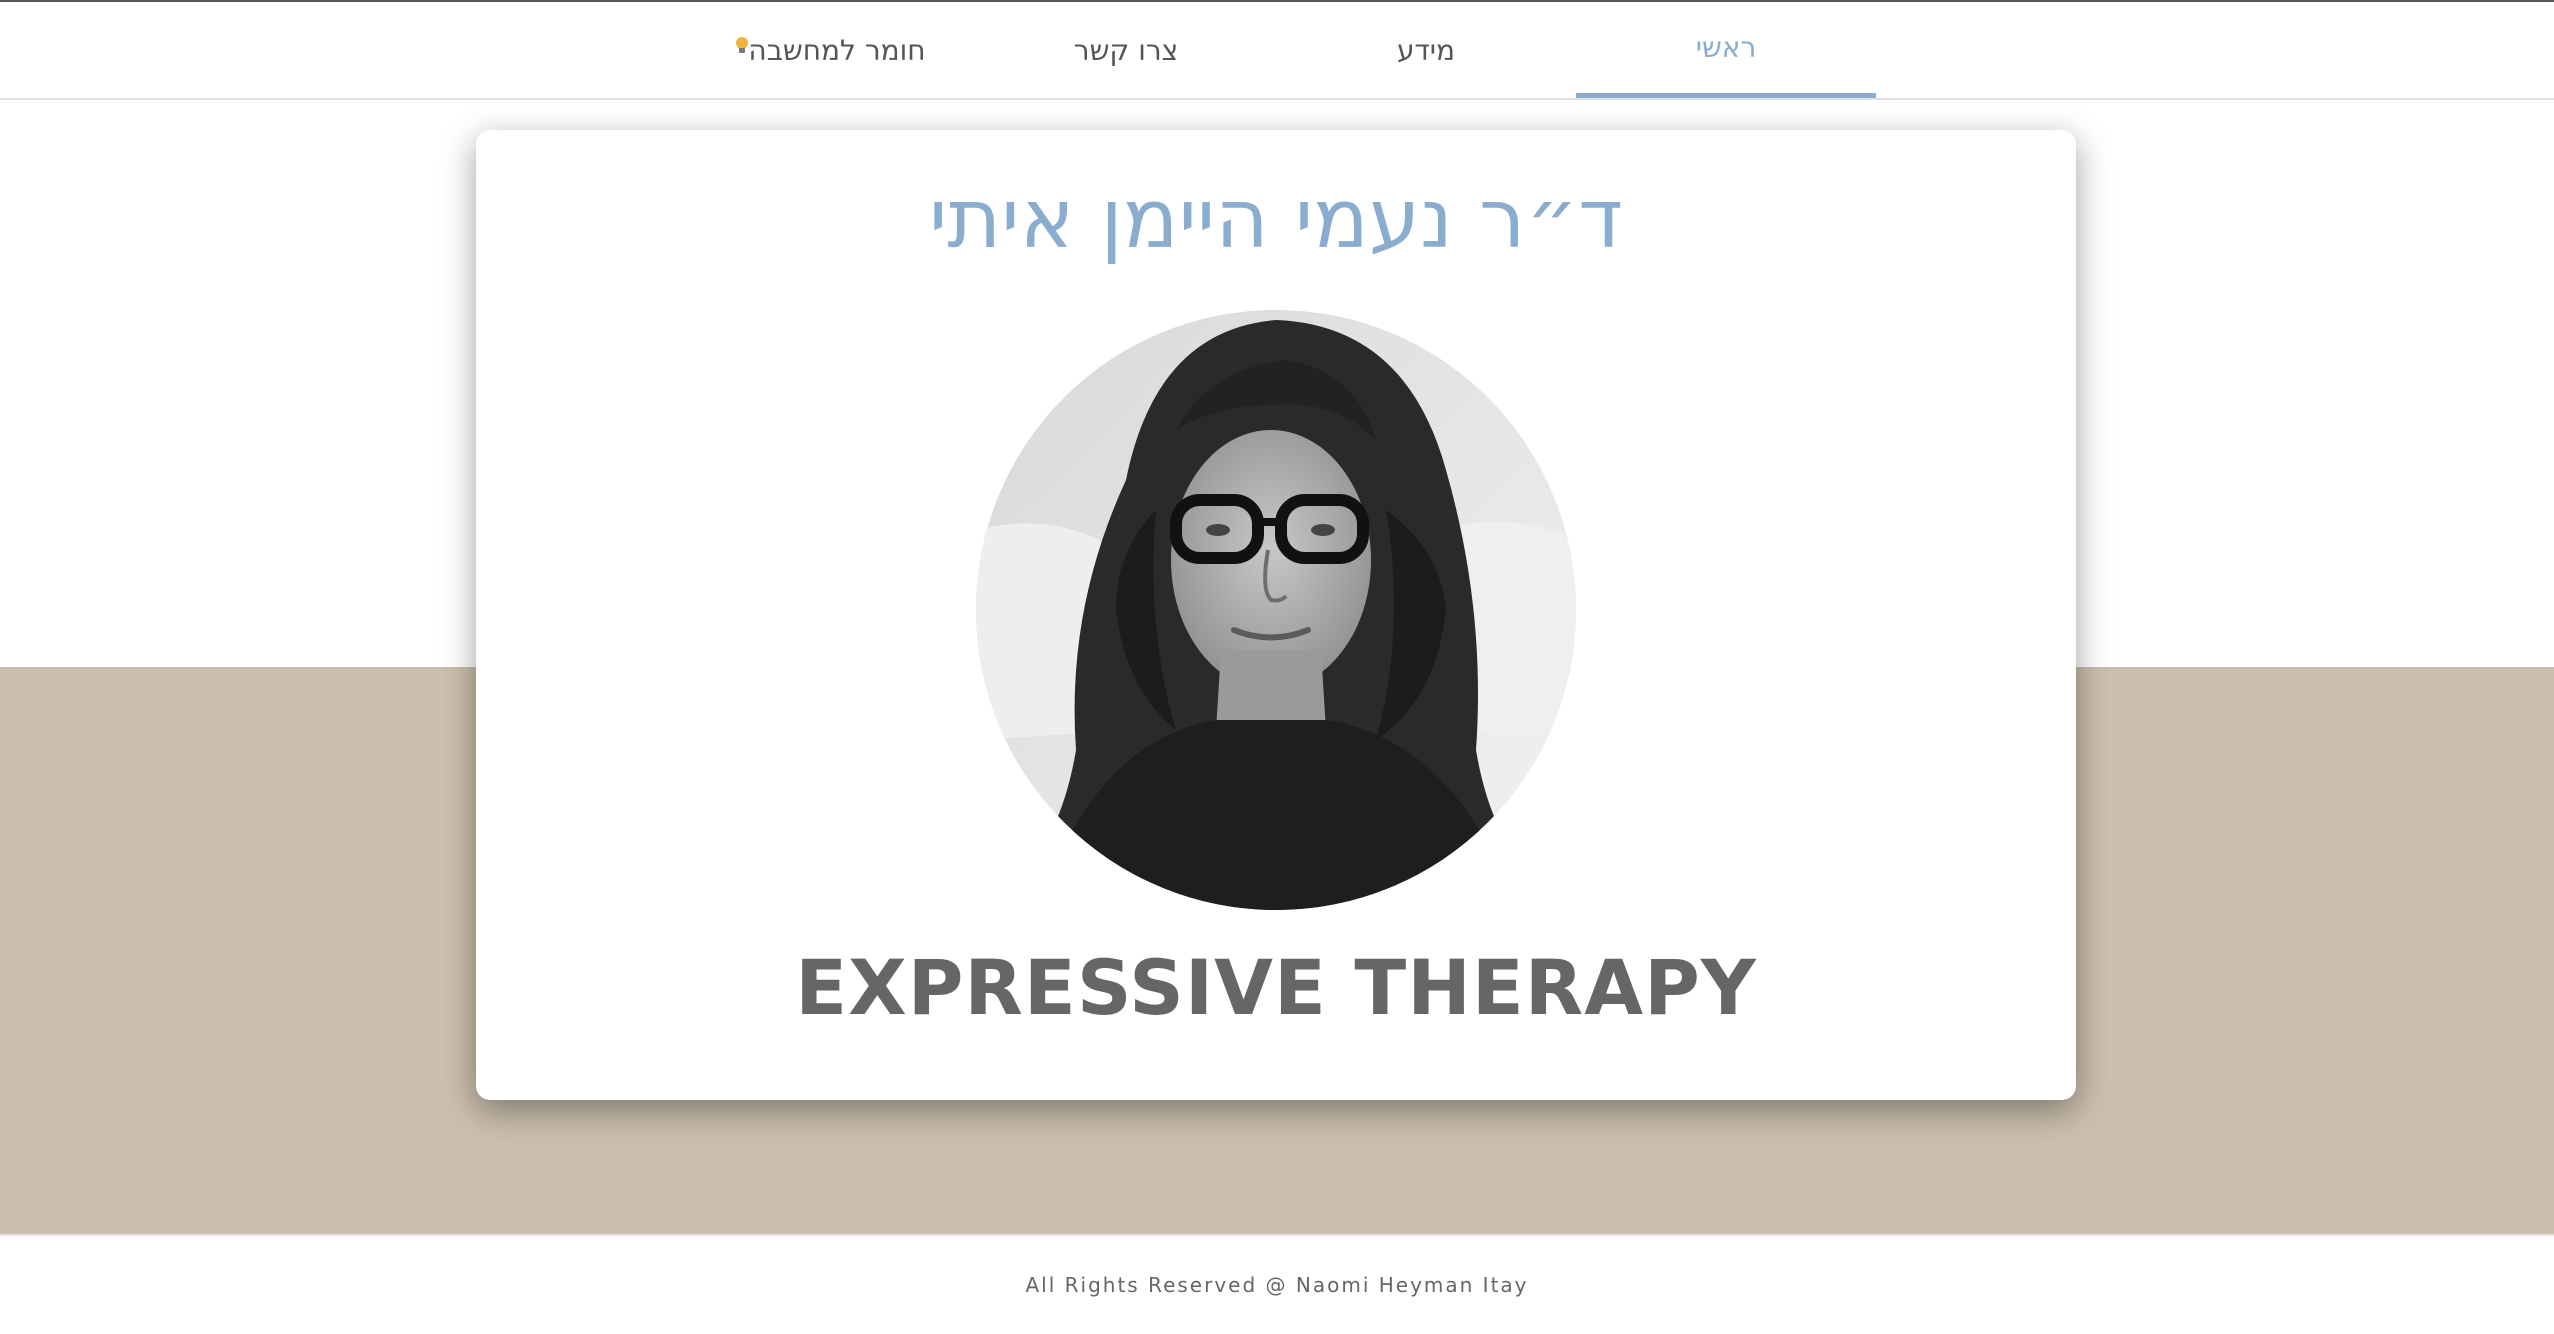 The width and height of the screenshot is (2554, 1334). I want to click on copyright-text: All Rights Reserved @ Naomi Heyman Itay, so click(1277, 1285).